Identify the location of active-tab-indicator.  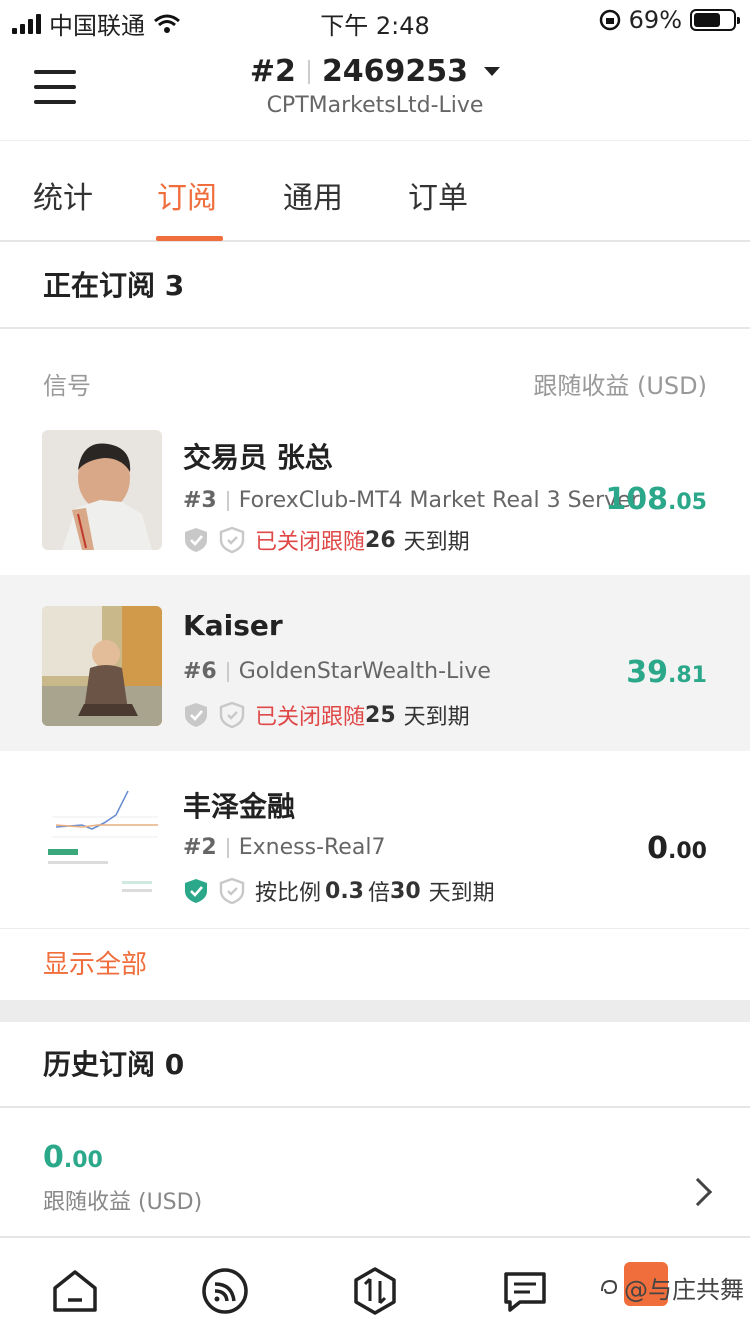
(189, 238).